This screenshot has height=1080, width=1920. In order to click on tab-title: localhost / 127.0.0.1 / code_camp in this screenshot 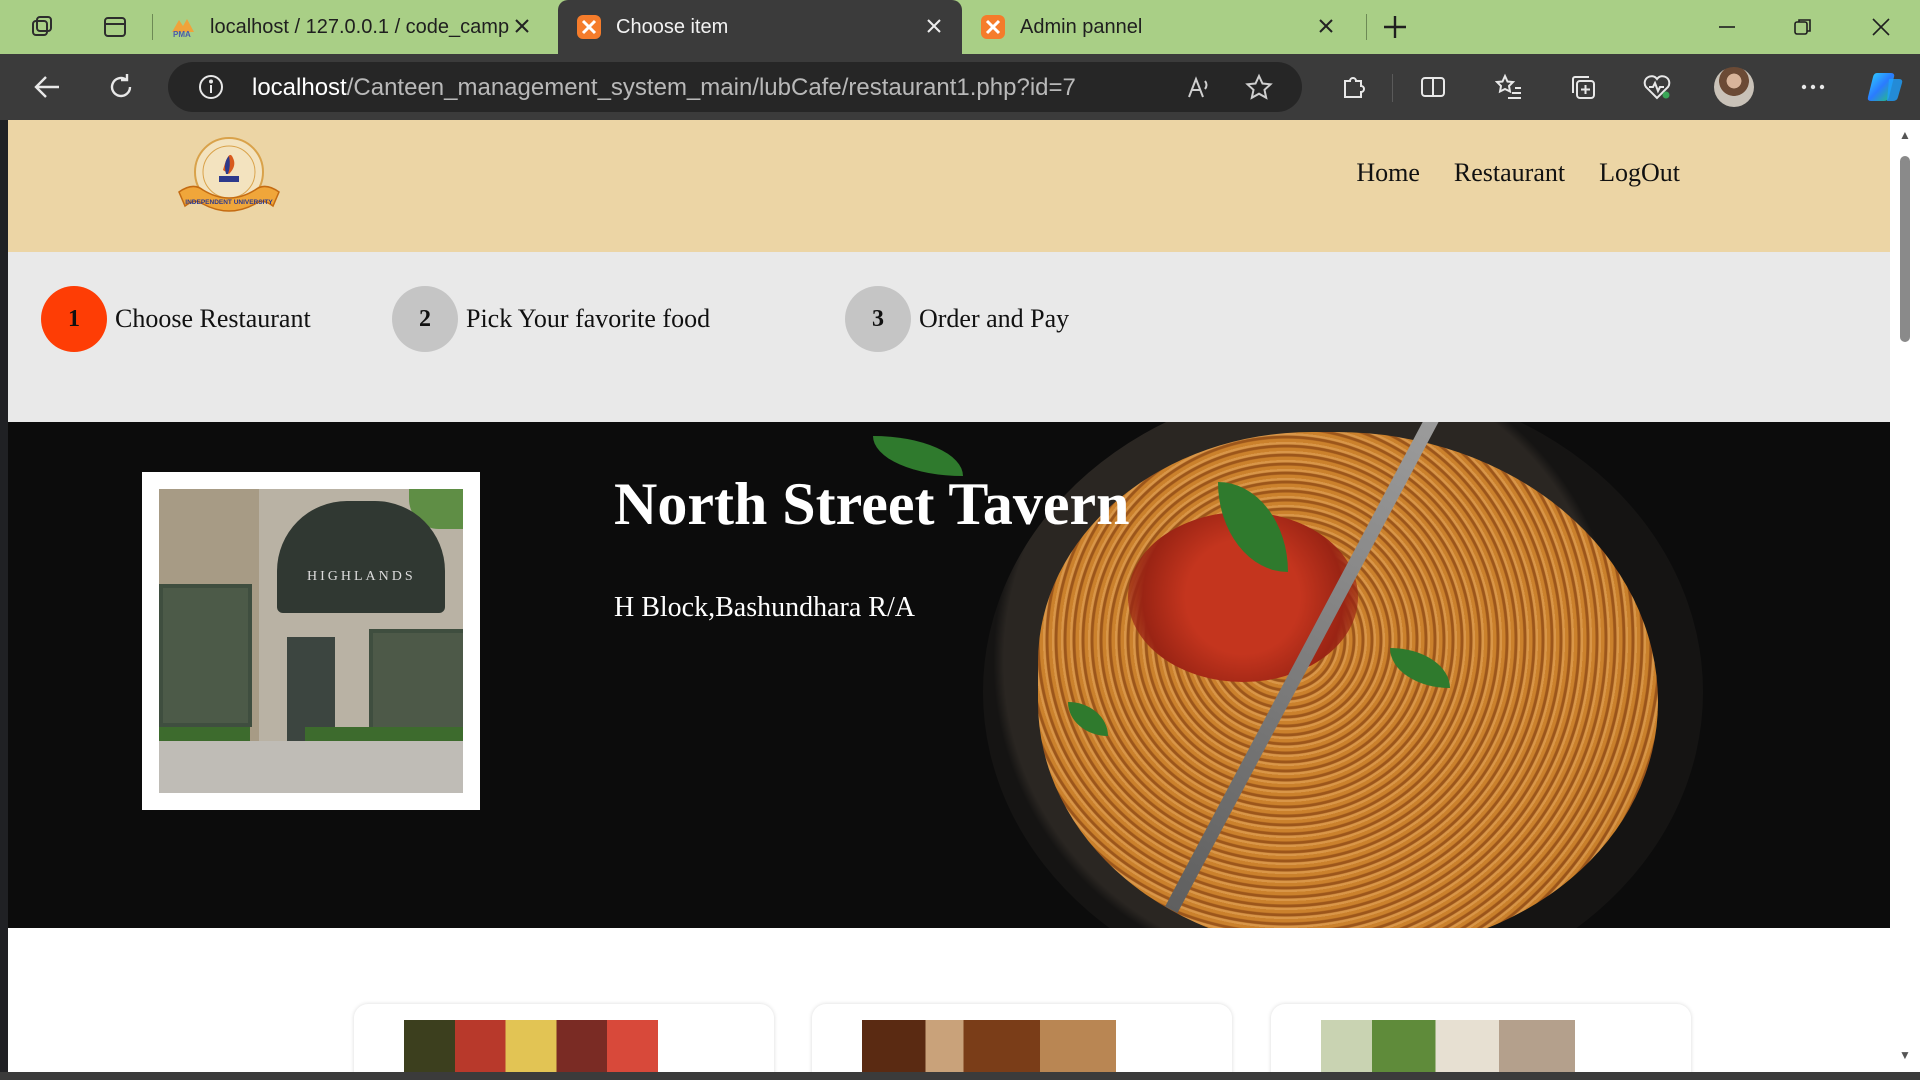, I will do `click(360, 26)`.